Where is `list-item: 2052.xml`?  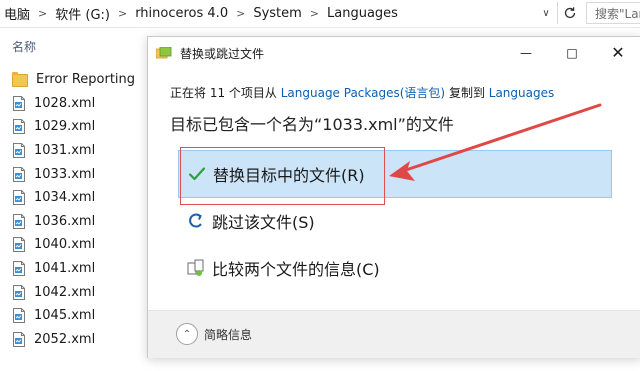 list-item: 2052.xml is located at coordinates (82, 340).